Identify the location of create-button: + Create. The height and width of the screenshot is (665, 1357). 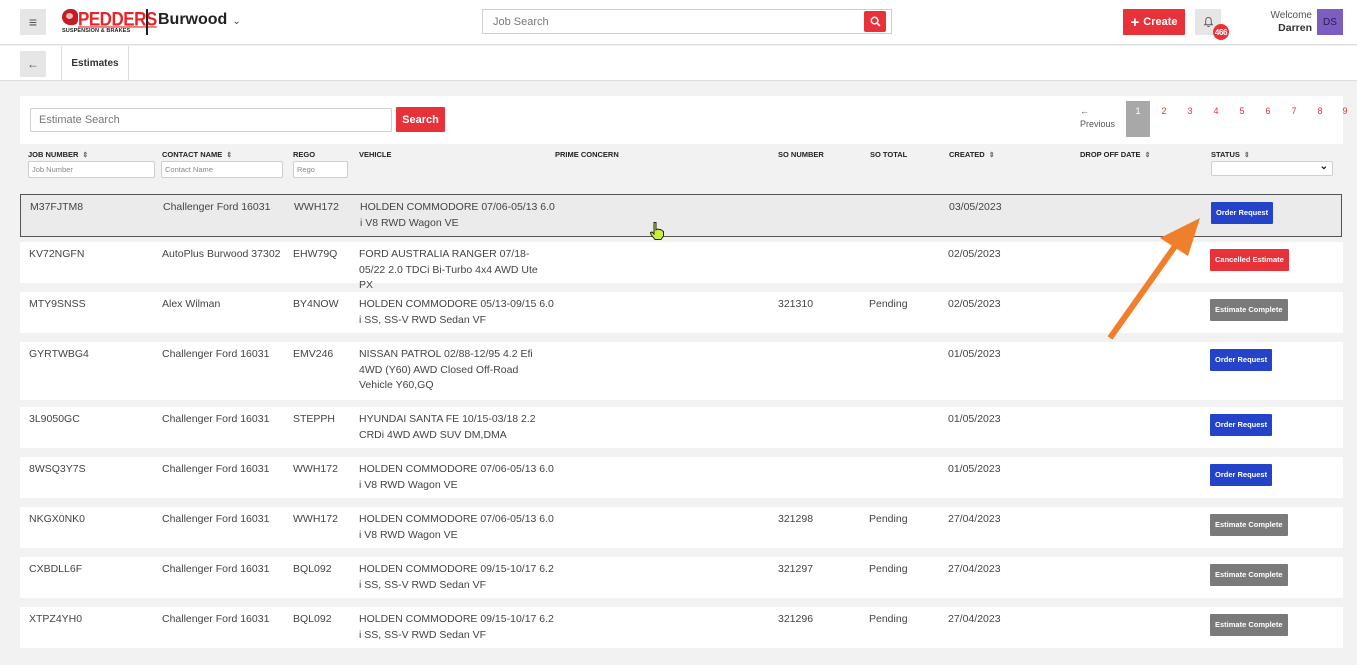
(1154, 22).